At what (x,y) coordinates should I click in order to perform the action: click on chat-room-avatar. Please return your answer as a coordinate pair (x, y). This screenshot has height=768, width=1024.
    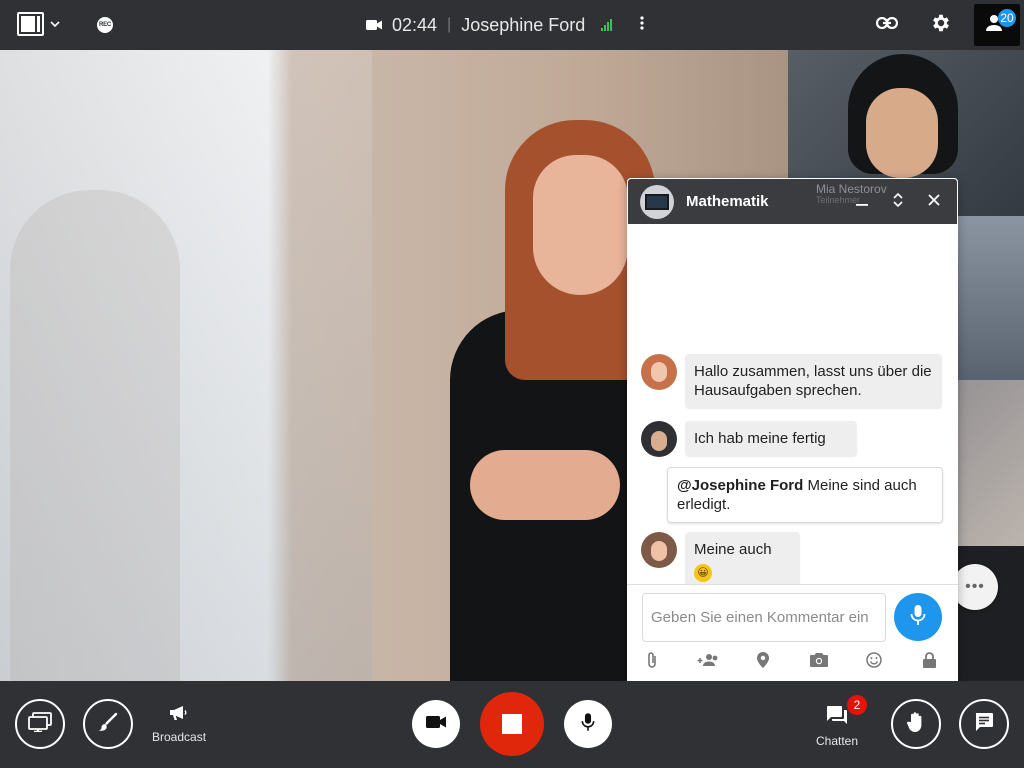
    Looking at the image, I should click on (657, 201).